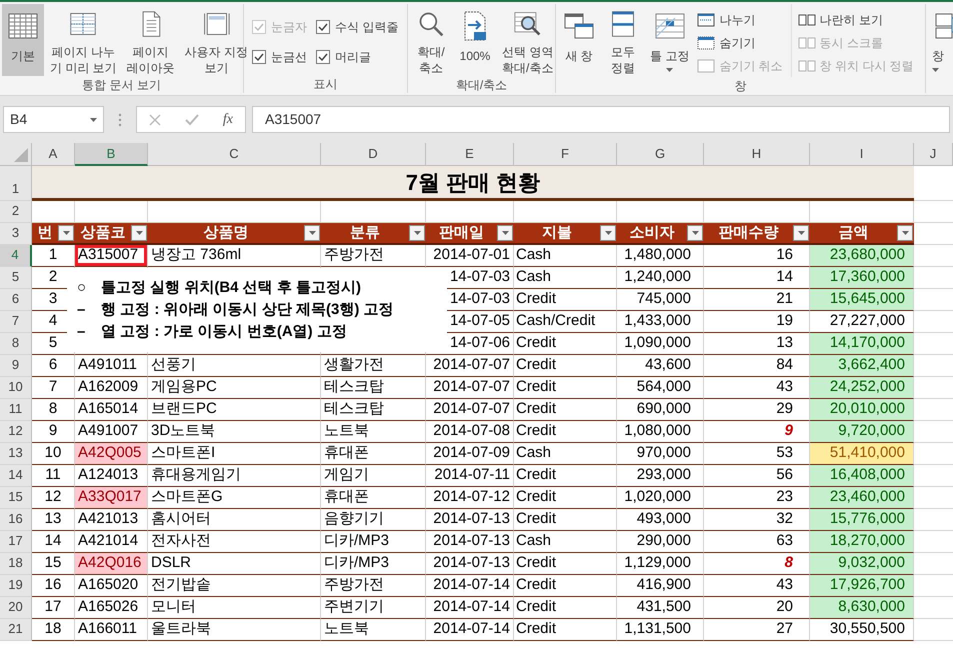  I want to click on ribbon-button: 숨기기, so click(740, 42).